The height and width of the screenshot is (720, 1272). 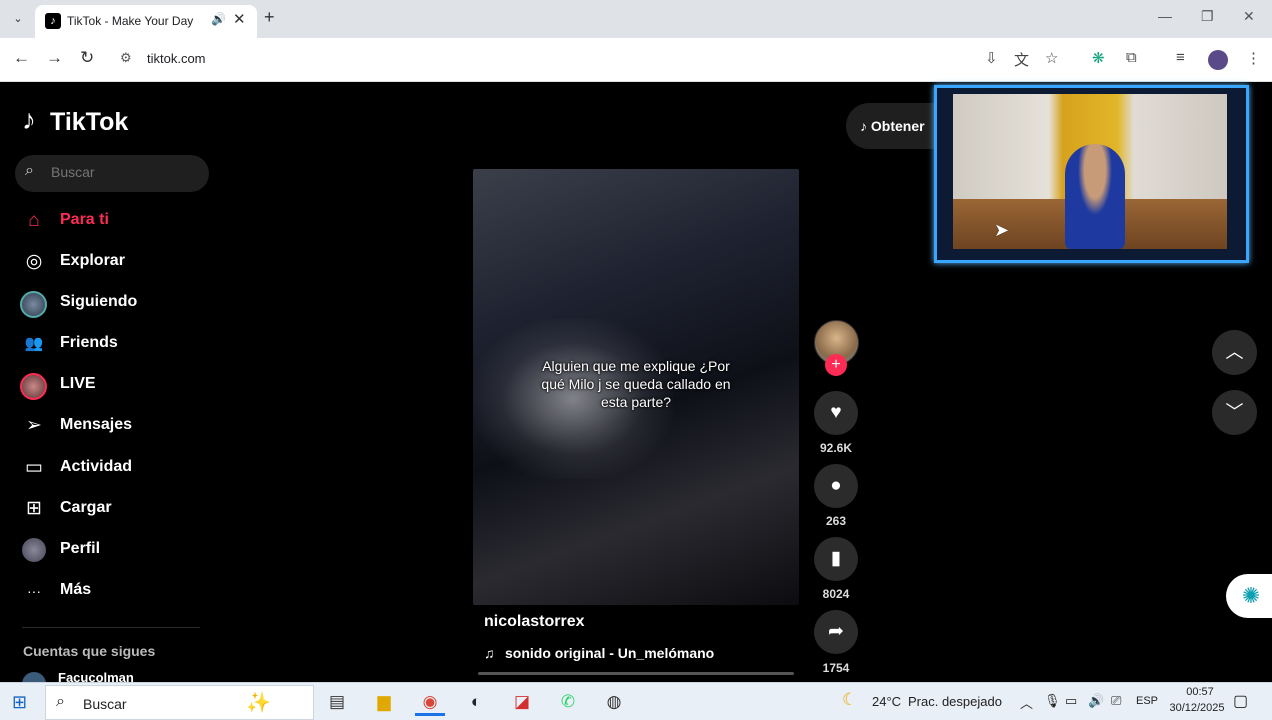 What do you see at coordinates (1021, 59) in the screenshot?
I see `translate-icon: 文` at bounding box center [1021, 59].